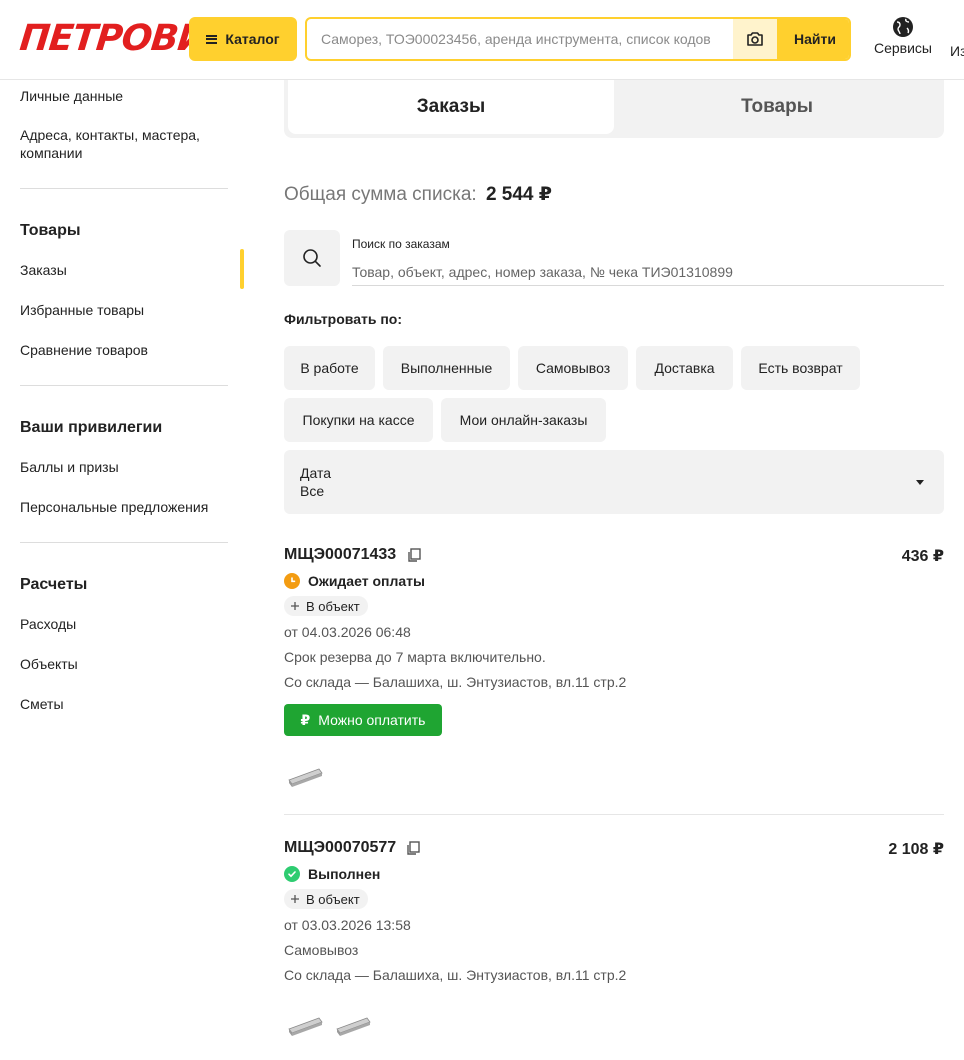  What do you see at coordinates (366, 581) in the screenshot?
I see `order-status-text: Ожидает оплаты` at bounding box center [366, 581].